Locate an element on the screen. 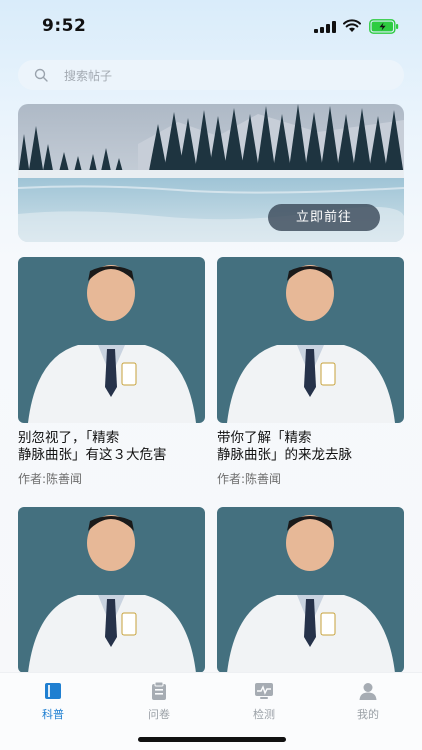  tab-mine: 我的 is located at coordinates (368, 701).